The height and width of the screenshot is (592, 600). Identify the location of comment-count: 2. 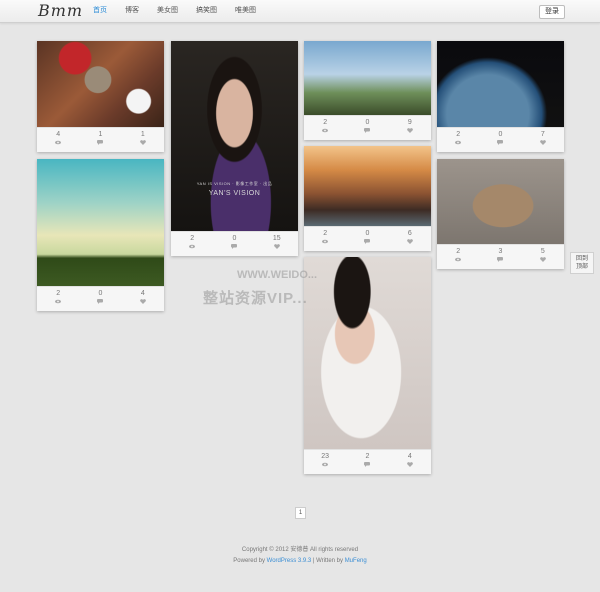
(367, 458).